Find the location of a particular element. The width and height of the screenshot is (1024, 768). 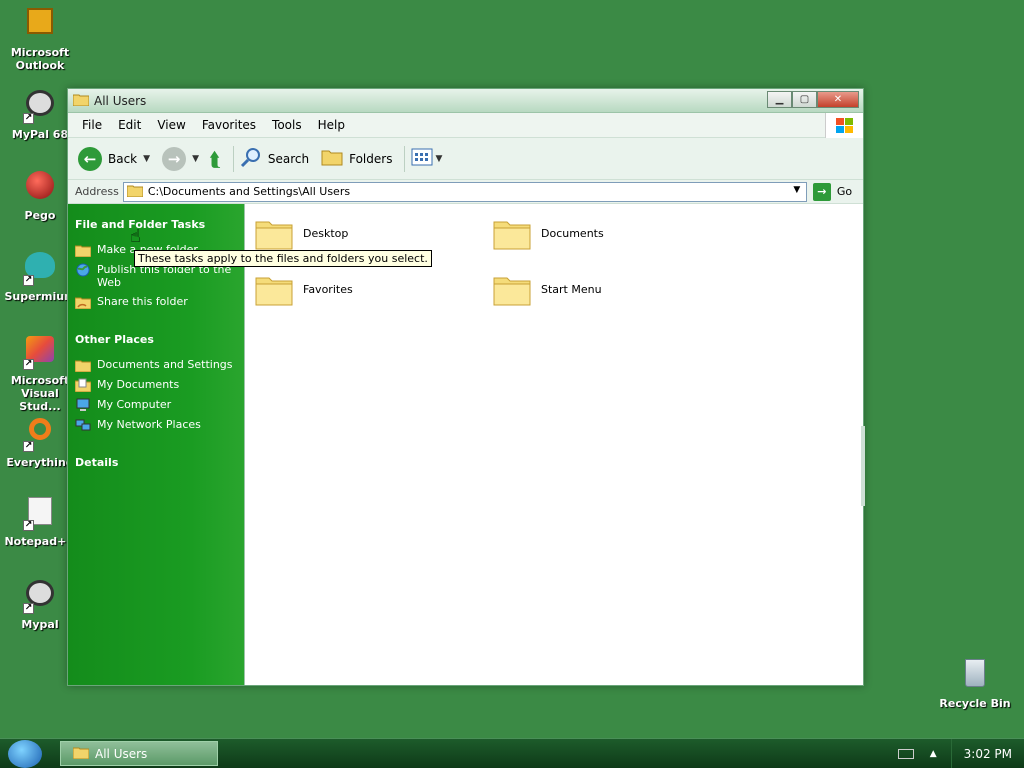

forward-button: → ▼ is located at coordinates (177, 158).